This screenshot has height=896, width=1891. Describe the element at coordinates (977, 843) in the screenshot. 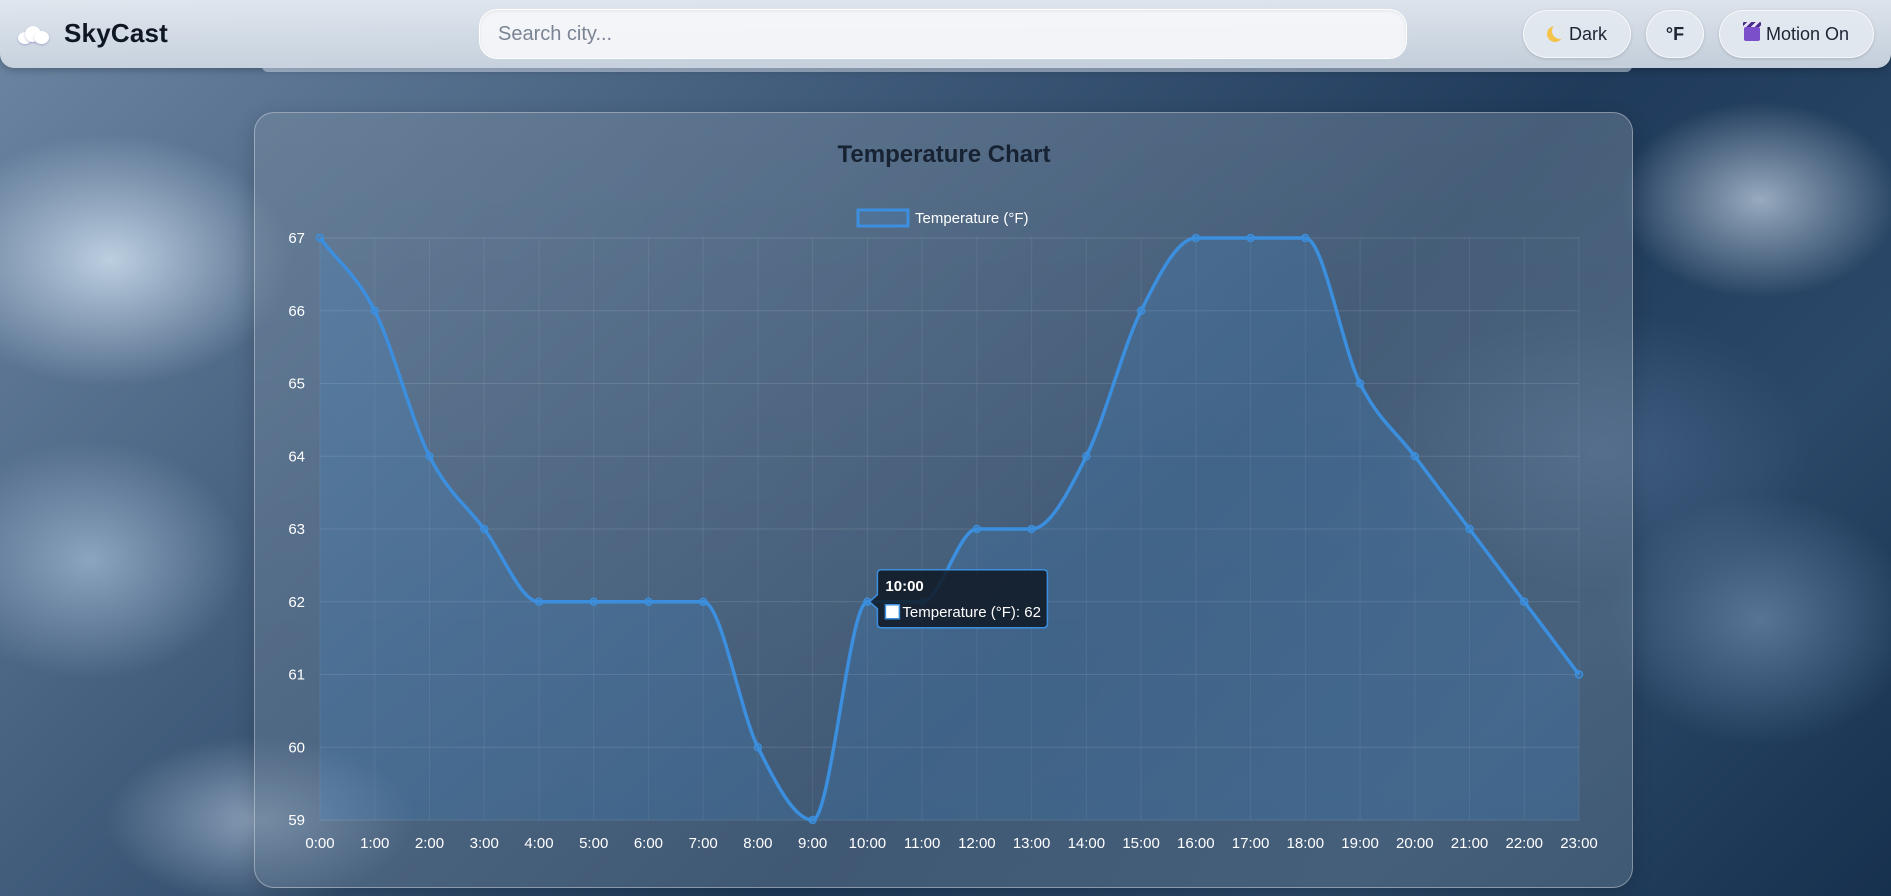

I see `x-tick-label: 12:00` at that location.